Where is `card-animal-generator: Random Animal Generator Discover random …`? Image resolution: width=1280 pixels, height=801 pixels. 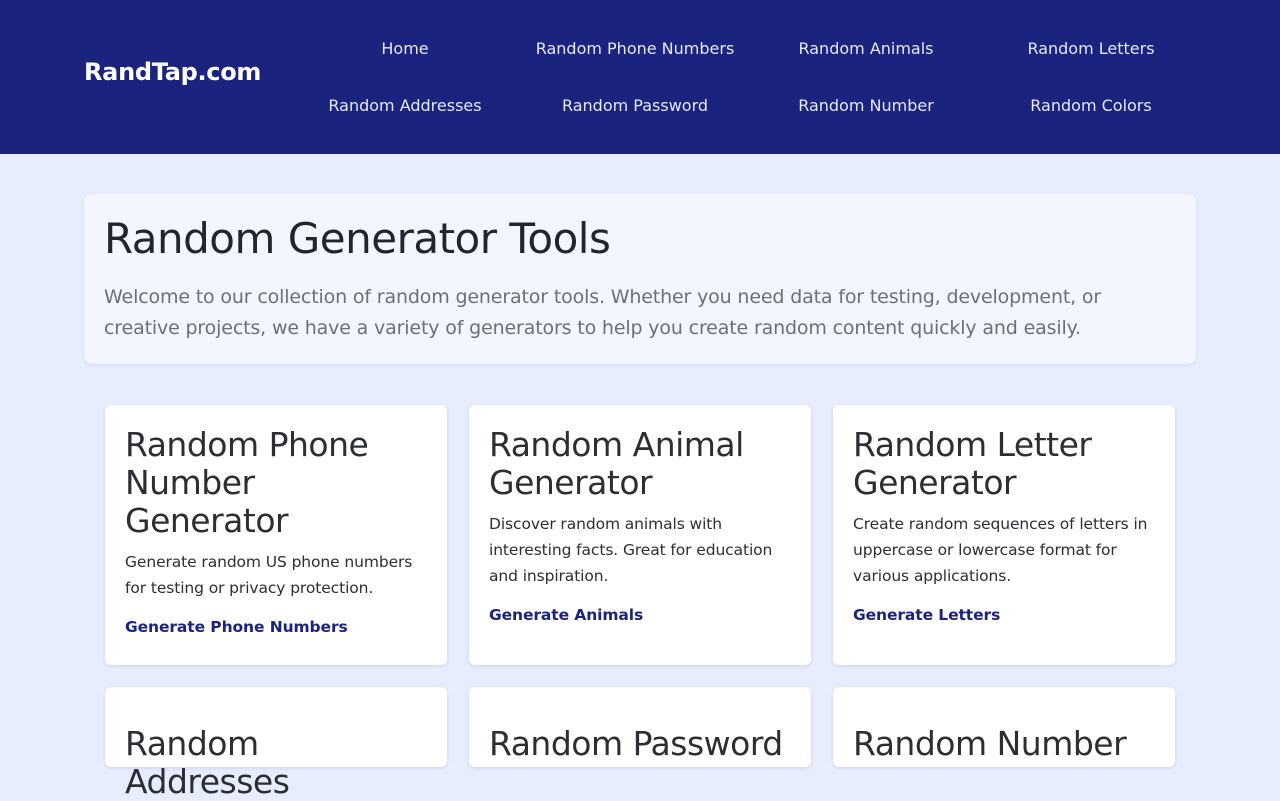 card-animal-generator: Random Animal Generator Discover random … is located at coordinates (640, 535).